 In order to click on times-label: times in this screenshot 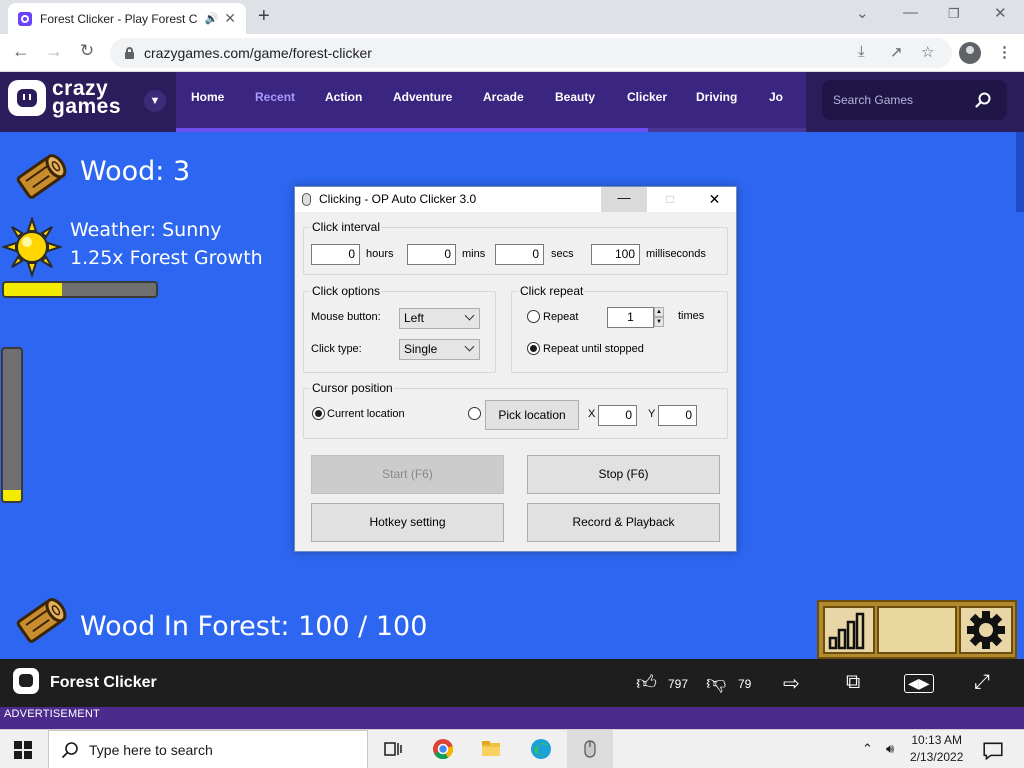, I will do `click(691, 316)`.